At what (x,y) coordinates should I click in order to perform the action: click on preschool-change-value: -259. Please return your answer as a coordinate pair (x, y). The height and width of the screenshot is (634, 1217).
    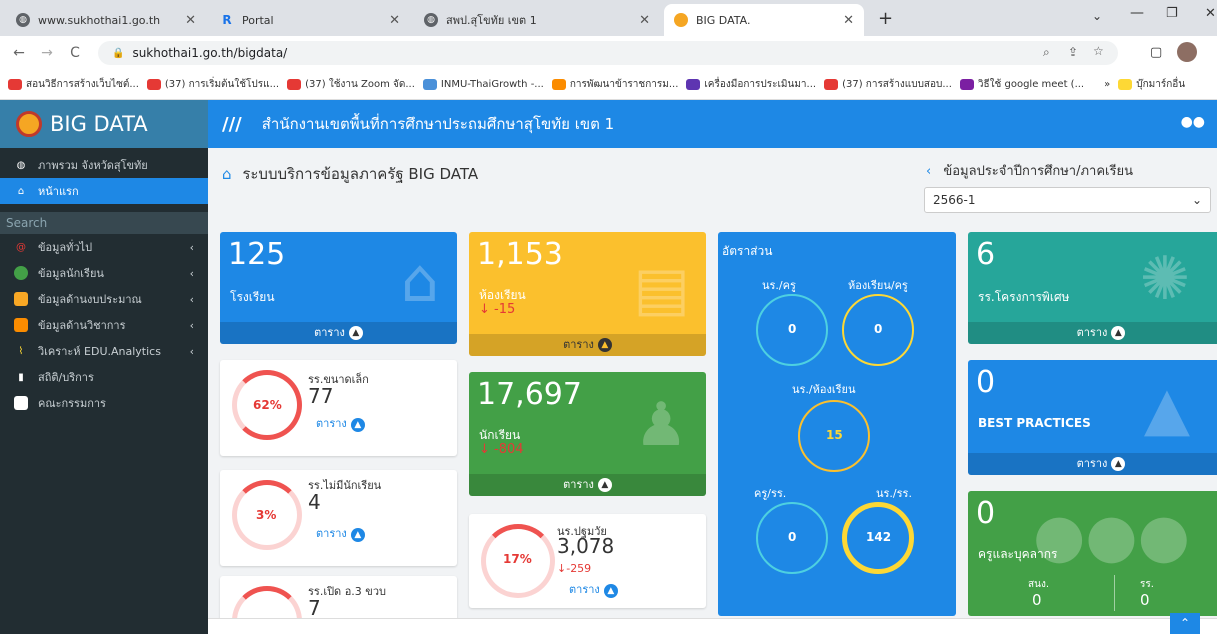
    Looking at the image, I should click on (579, 568).